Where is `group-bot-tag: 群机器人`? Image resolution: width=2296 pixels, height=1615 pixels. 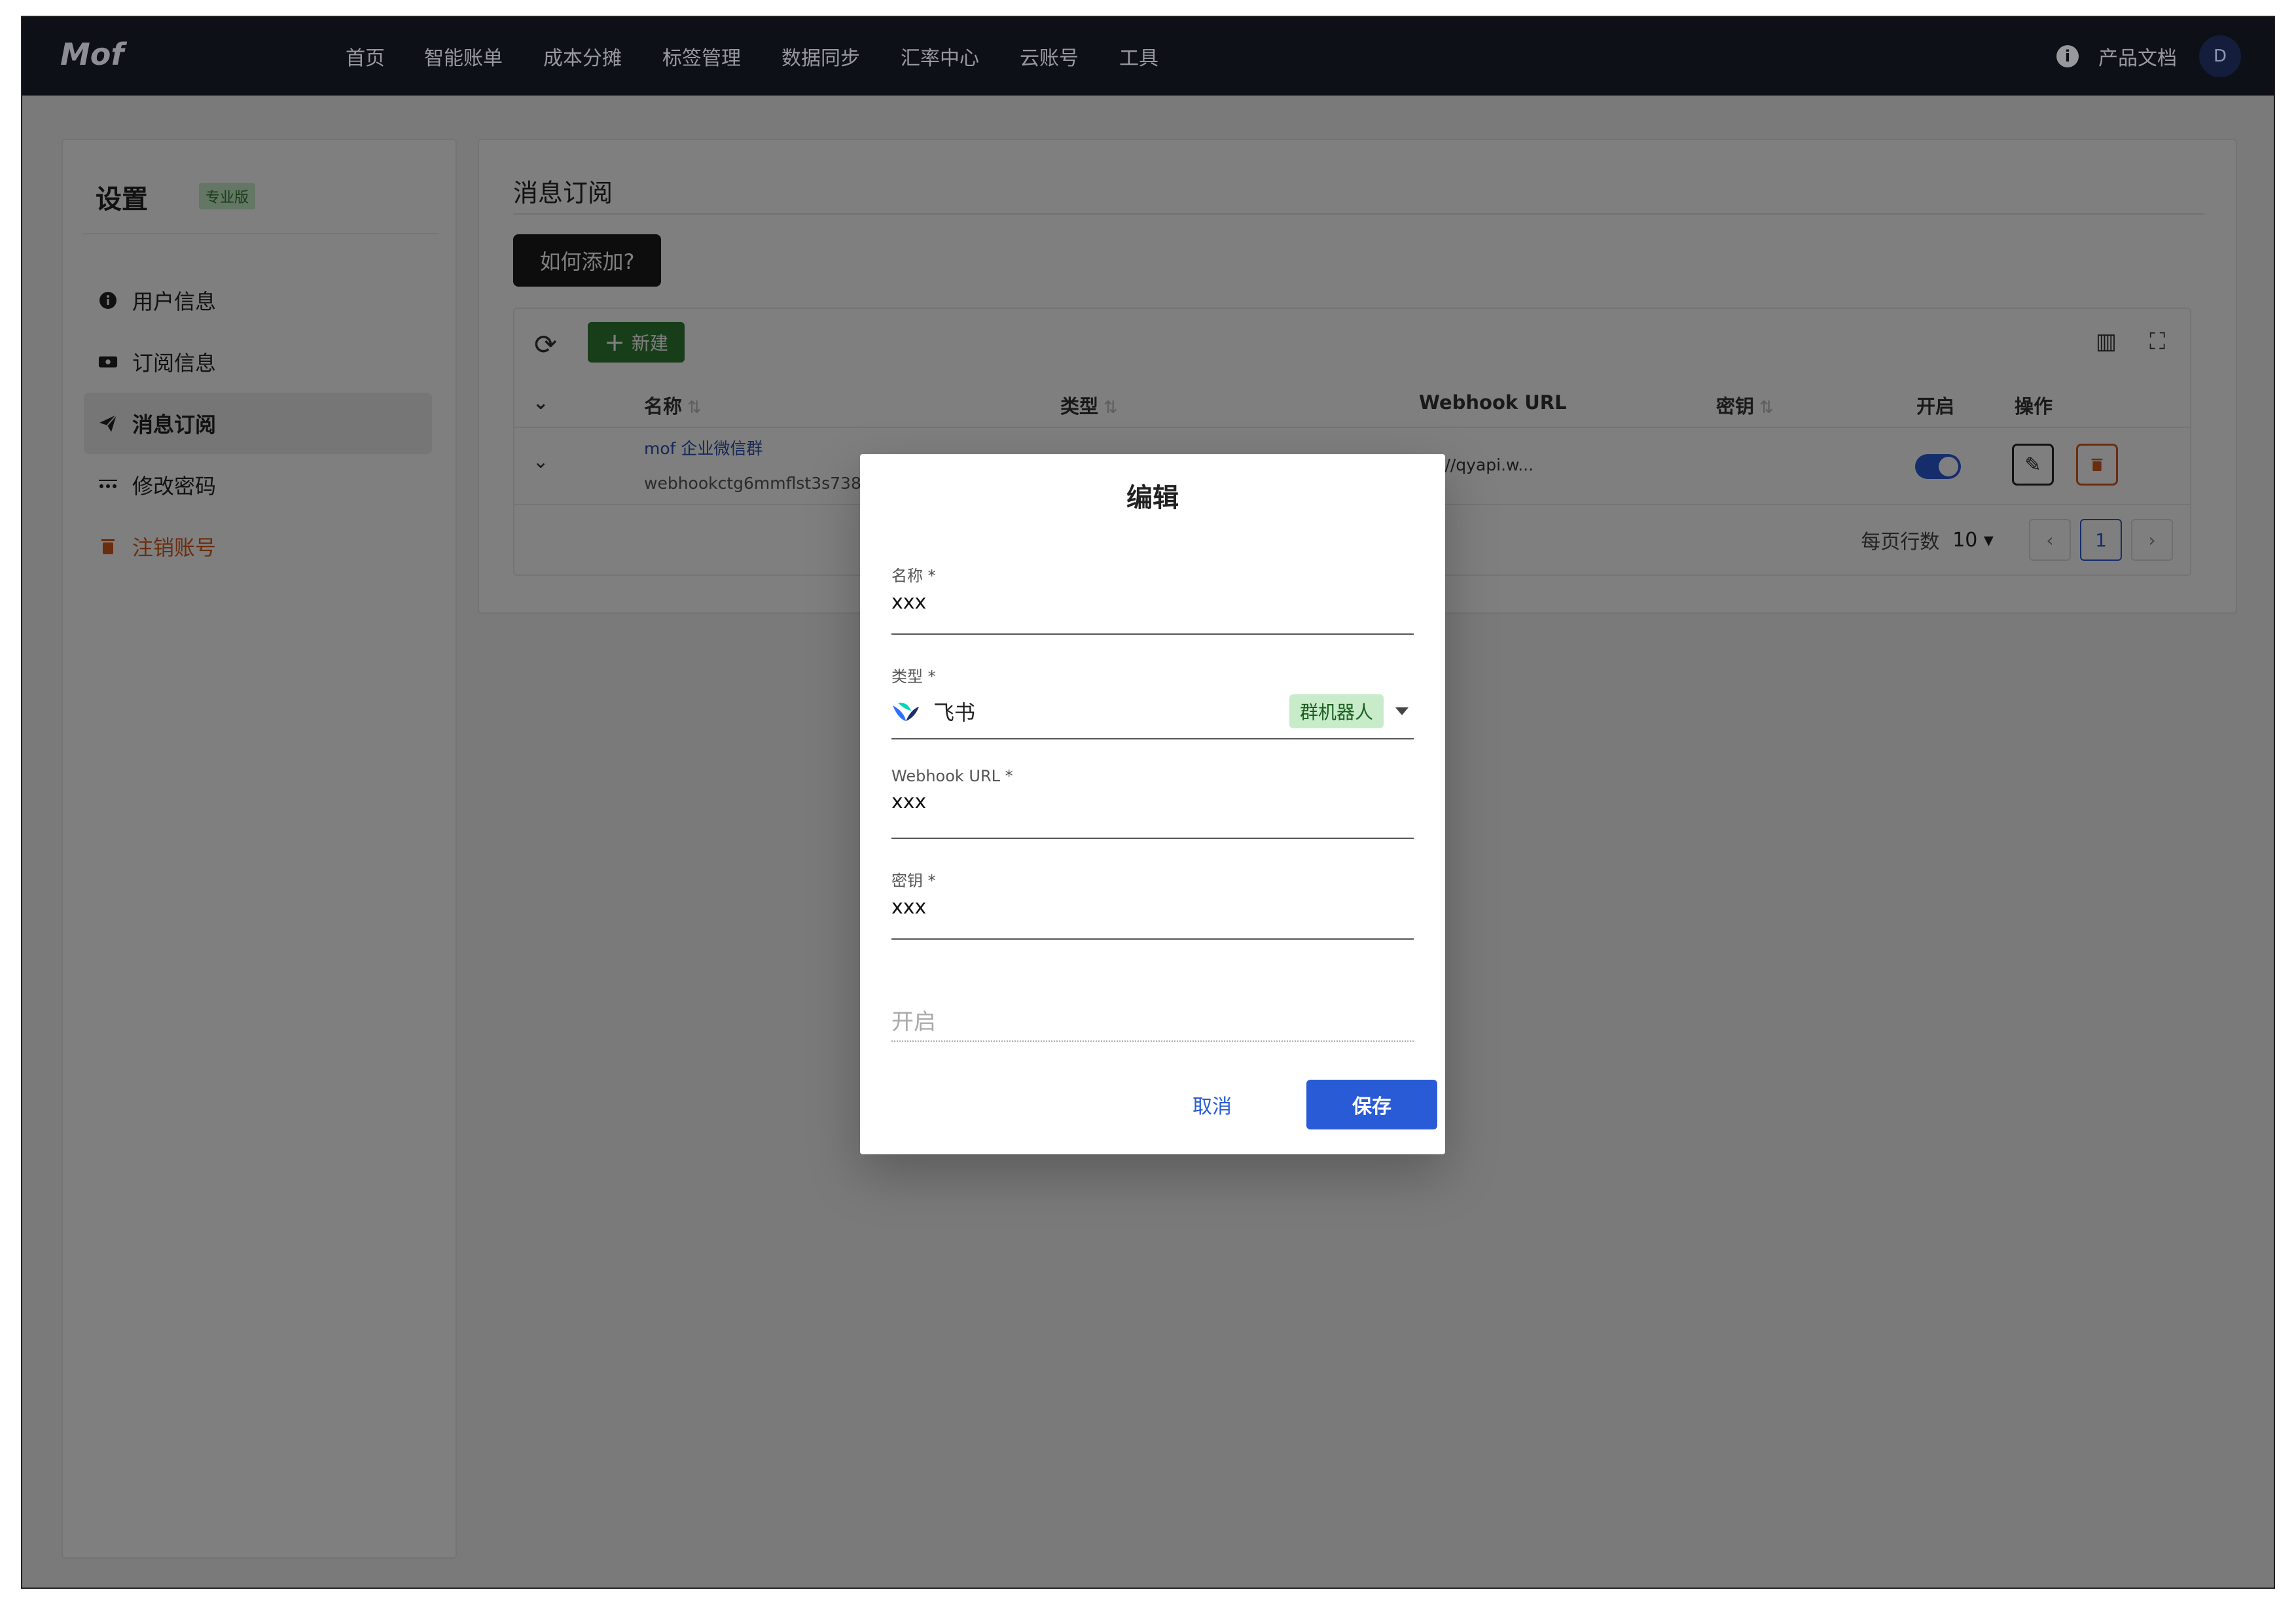 group-bot-tag: 群机器人 is located at coordinates (1336, 711).